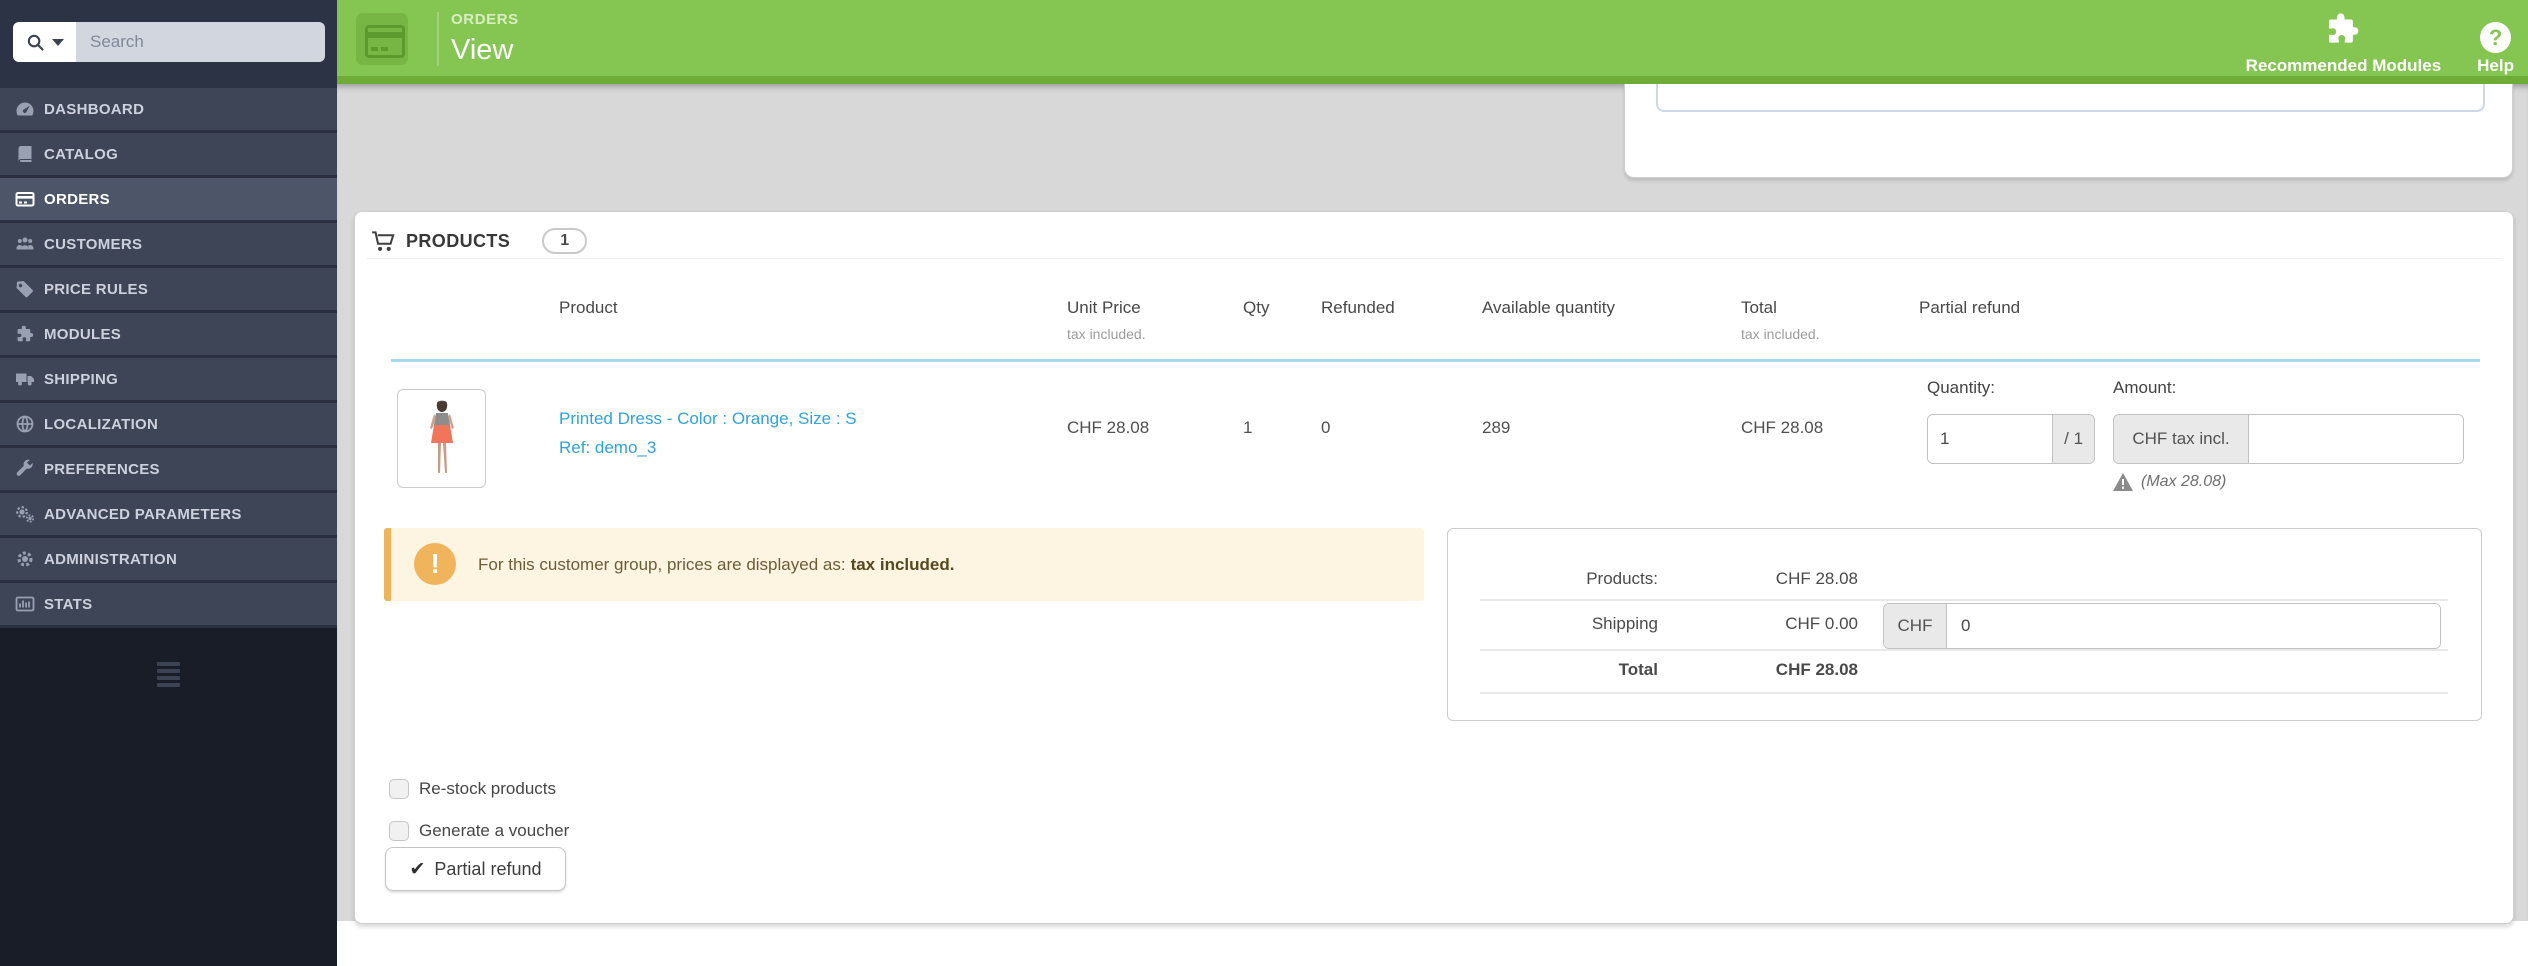  Describe the element at coordinates (2356, 439) in the screenshot. I see `refund-amount-input` at that location.